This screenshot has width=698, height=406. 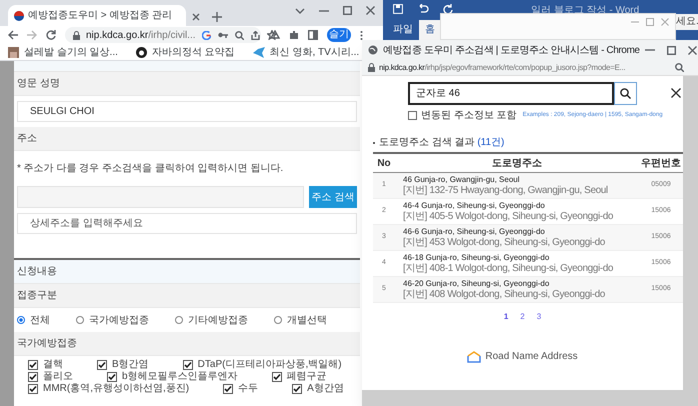 I want to click on plus-icon, so click(x=217, y=17).